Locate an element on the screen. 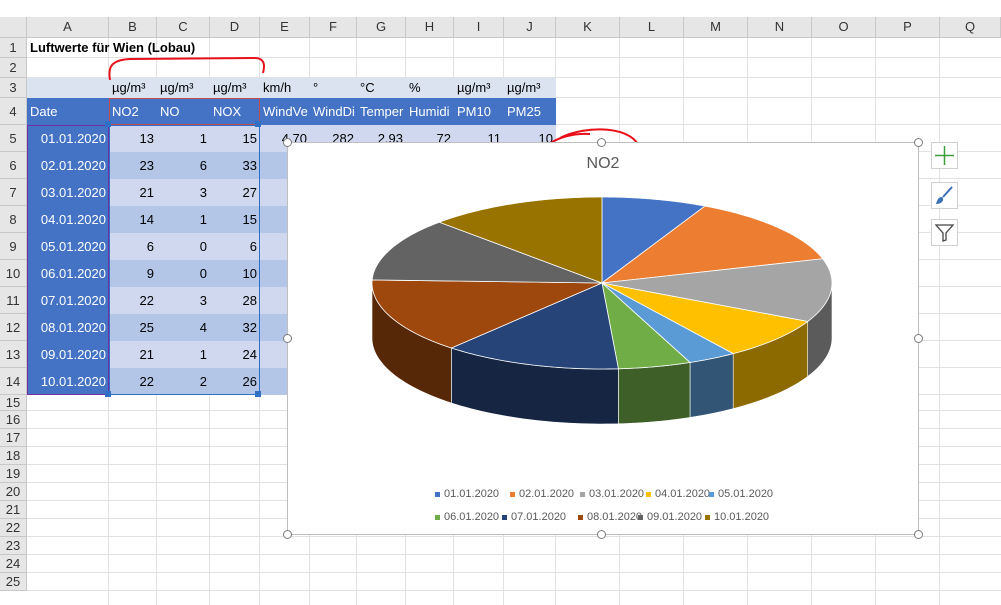 The height and width of the screenshot is (605, 1001). brush-icon is located at coordinates (944, 195).